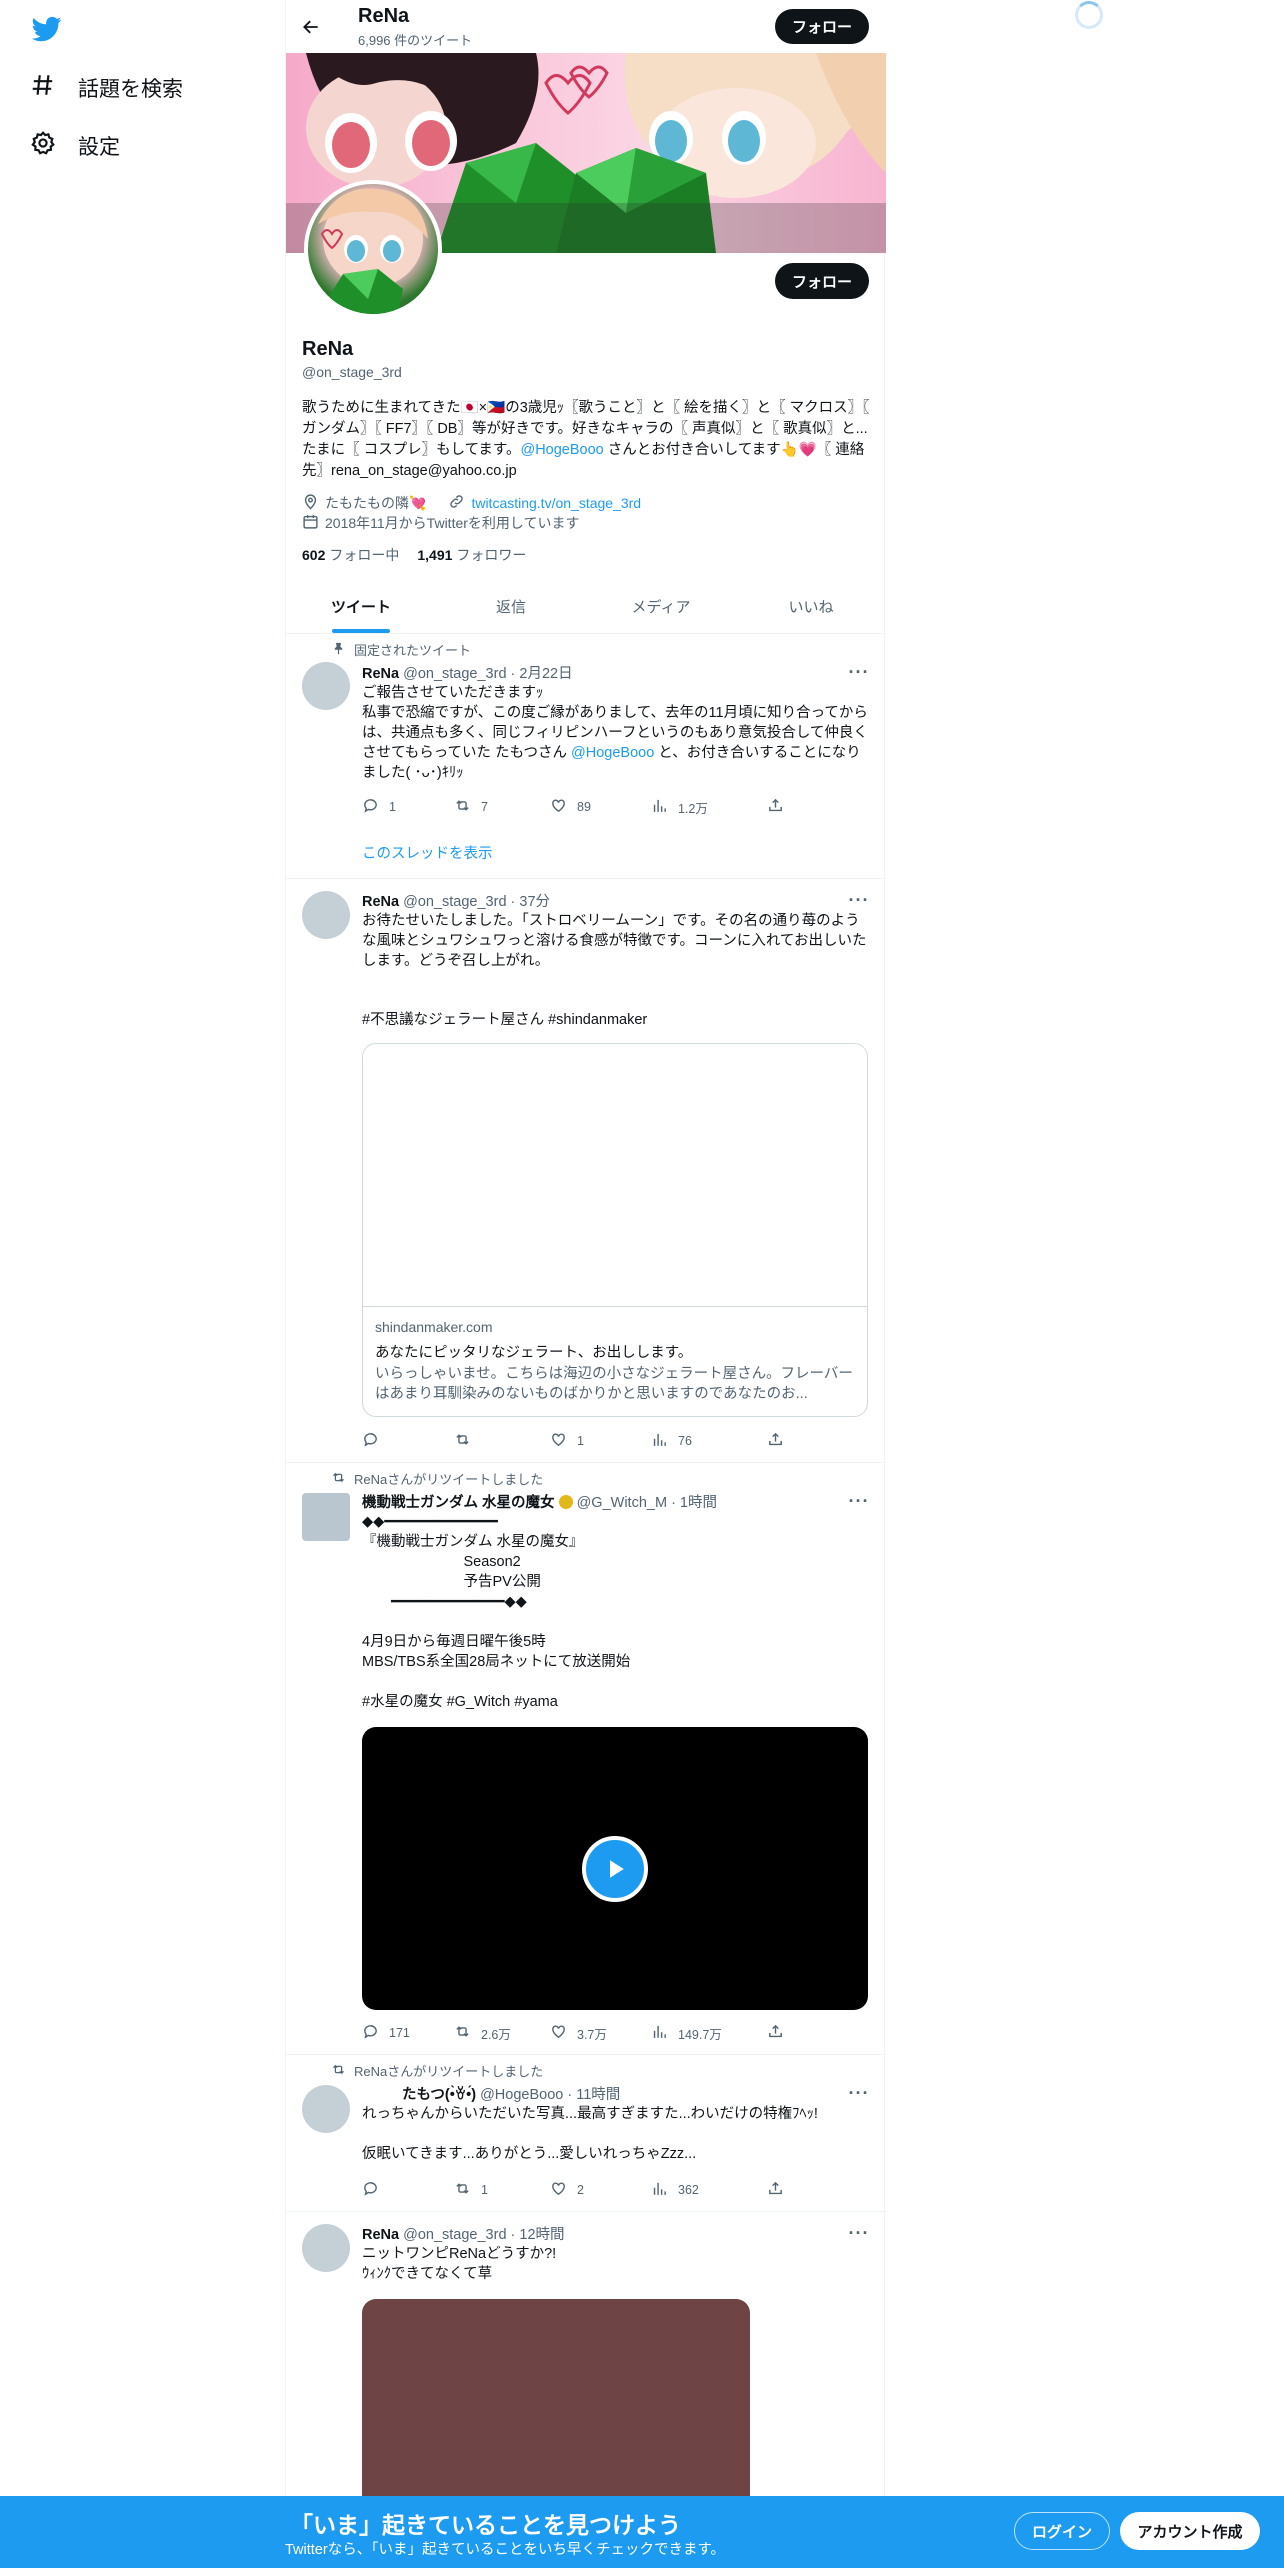 This screenshot has height=2568, width=1284. I want to click on tweet-meta: @on_stage_3rd · 37分, so click(475, 902).